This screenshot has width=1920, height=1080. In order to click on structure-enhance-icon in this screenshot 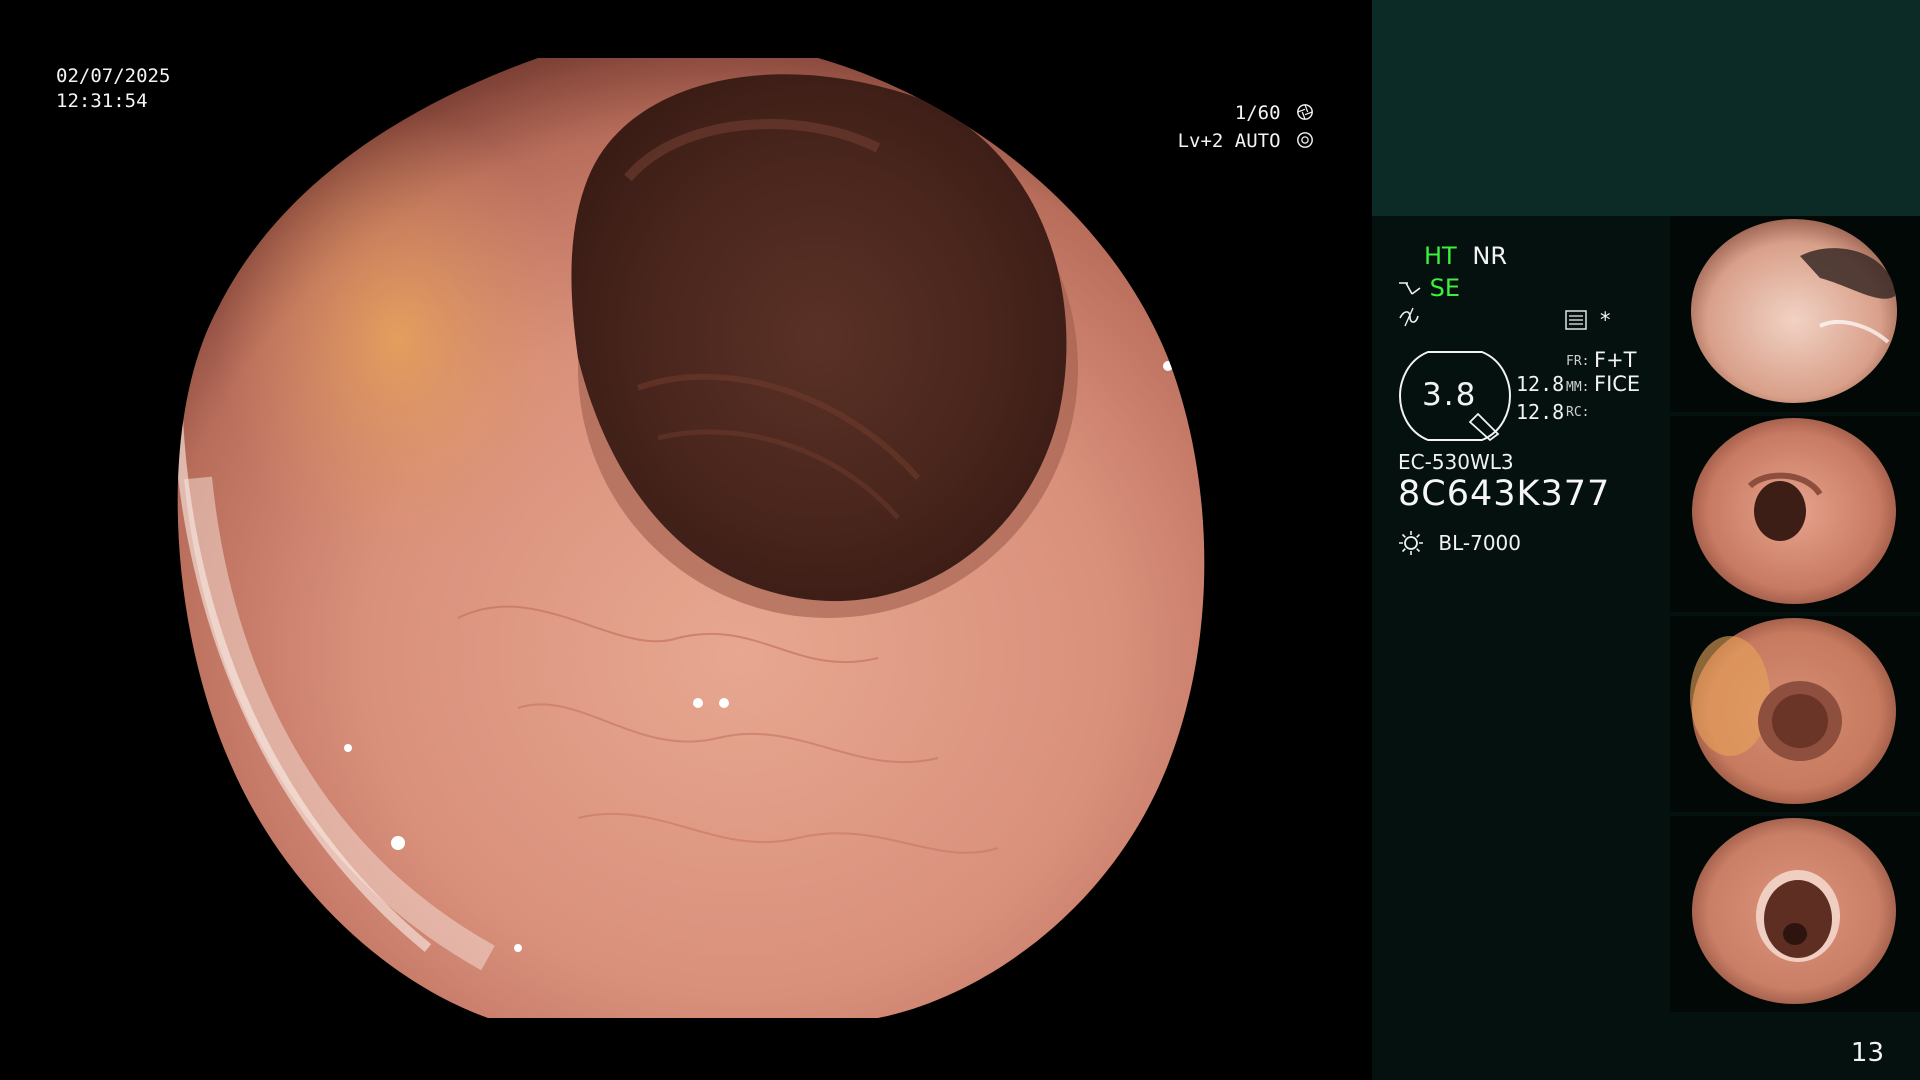, I will do `click(1410, 288)`.